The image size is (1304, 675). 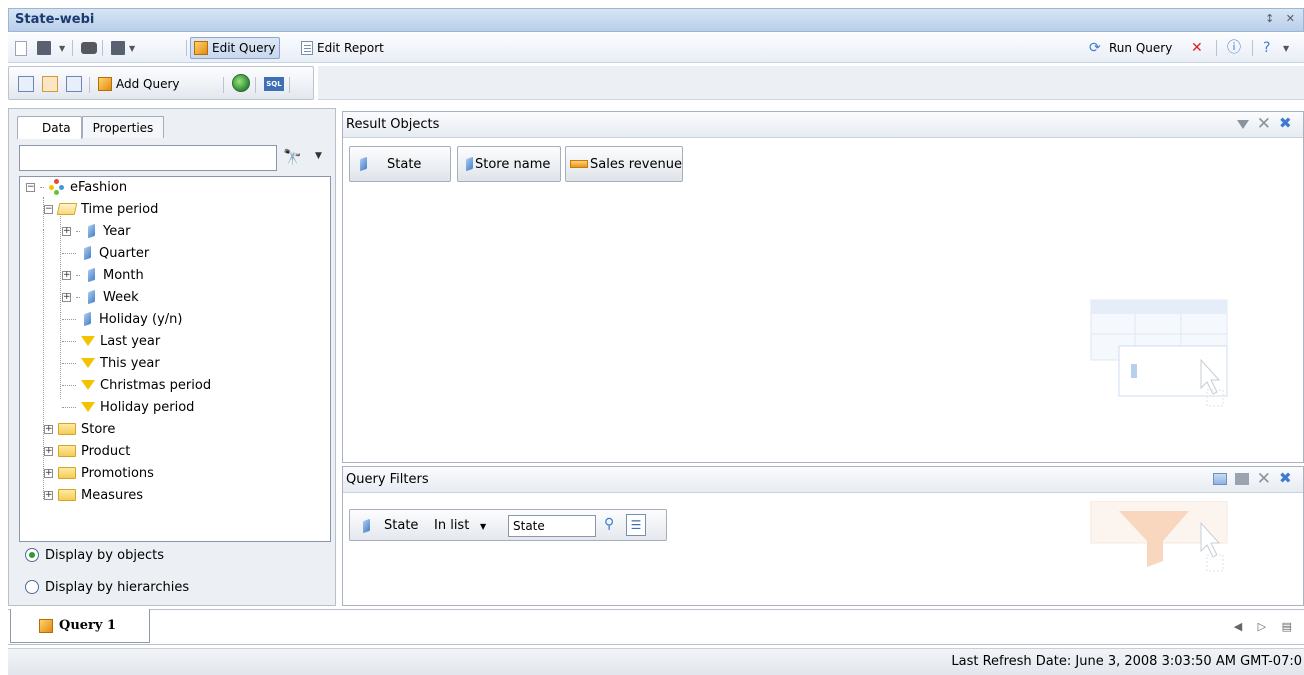 What do you see at coordinates (49, 127) in the screenshot?
I see `tab-data: Data` at bounding box center [49, 127].